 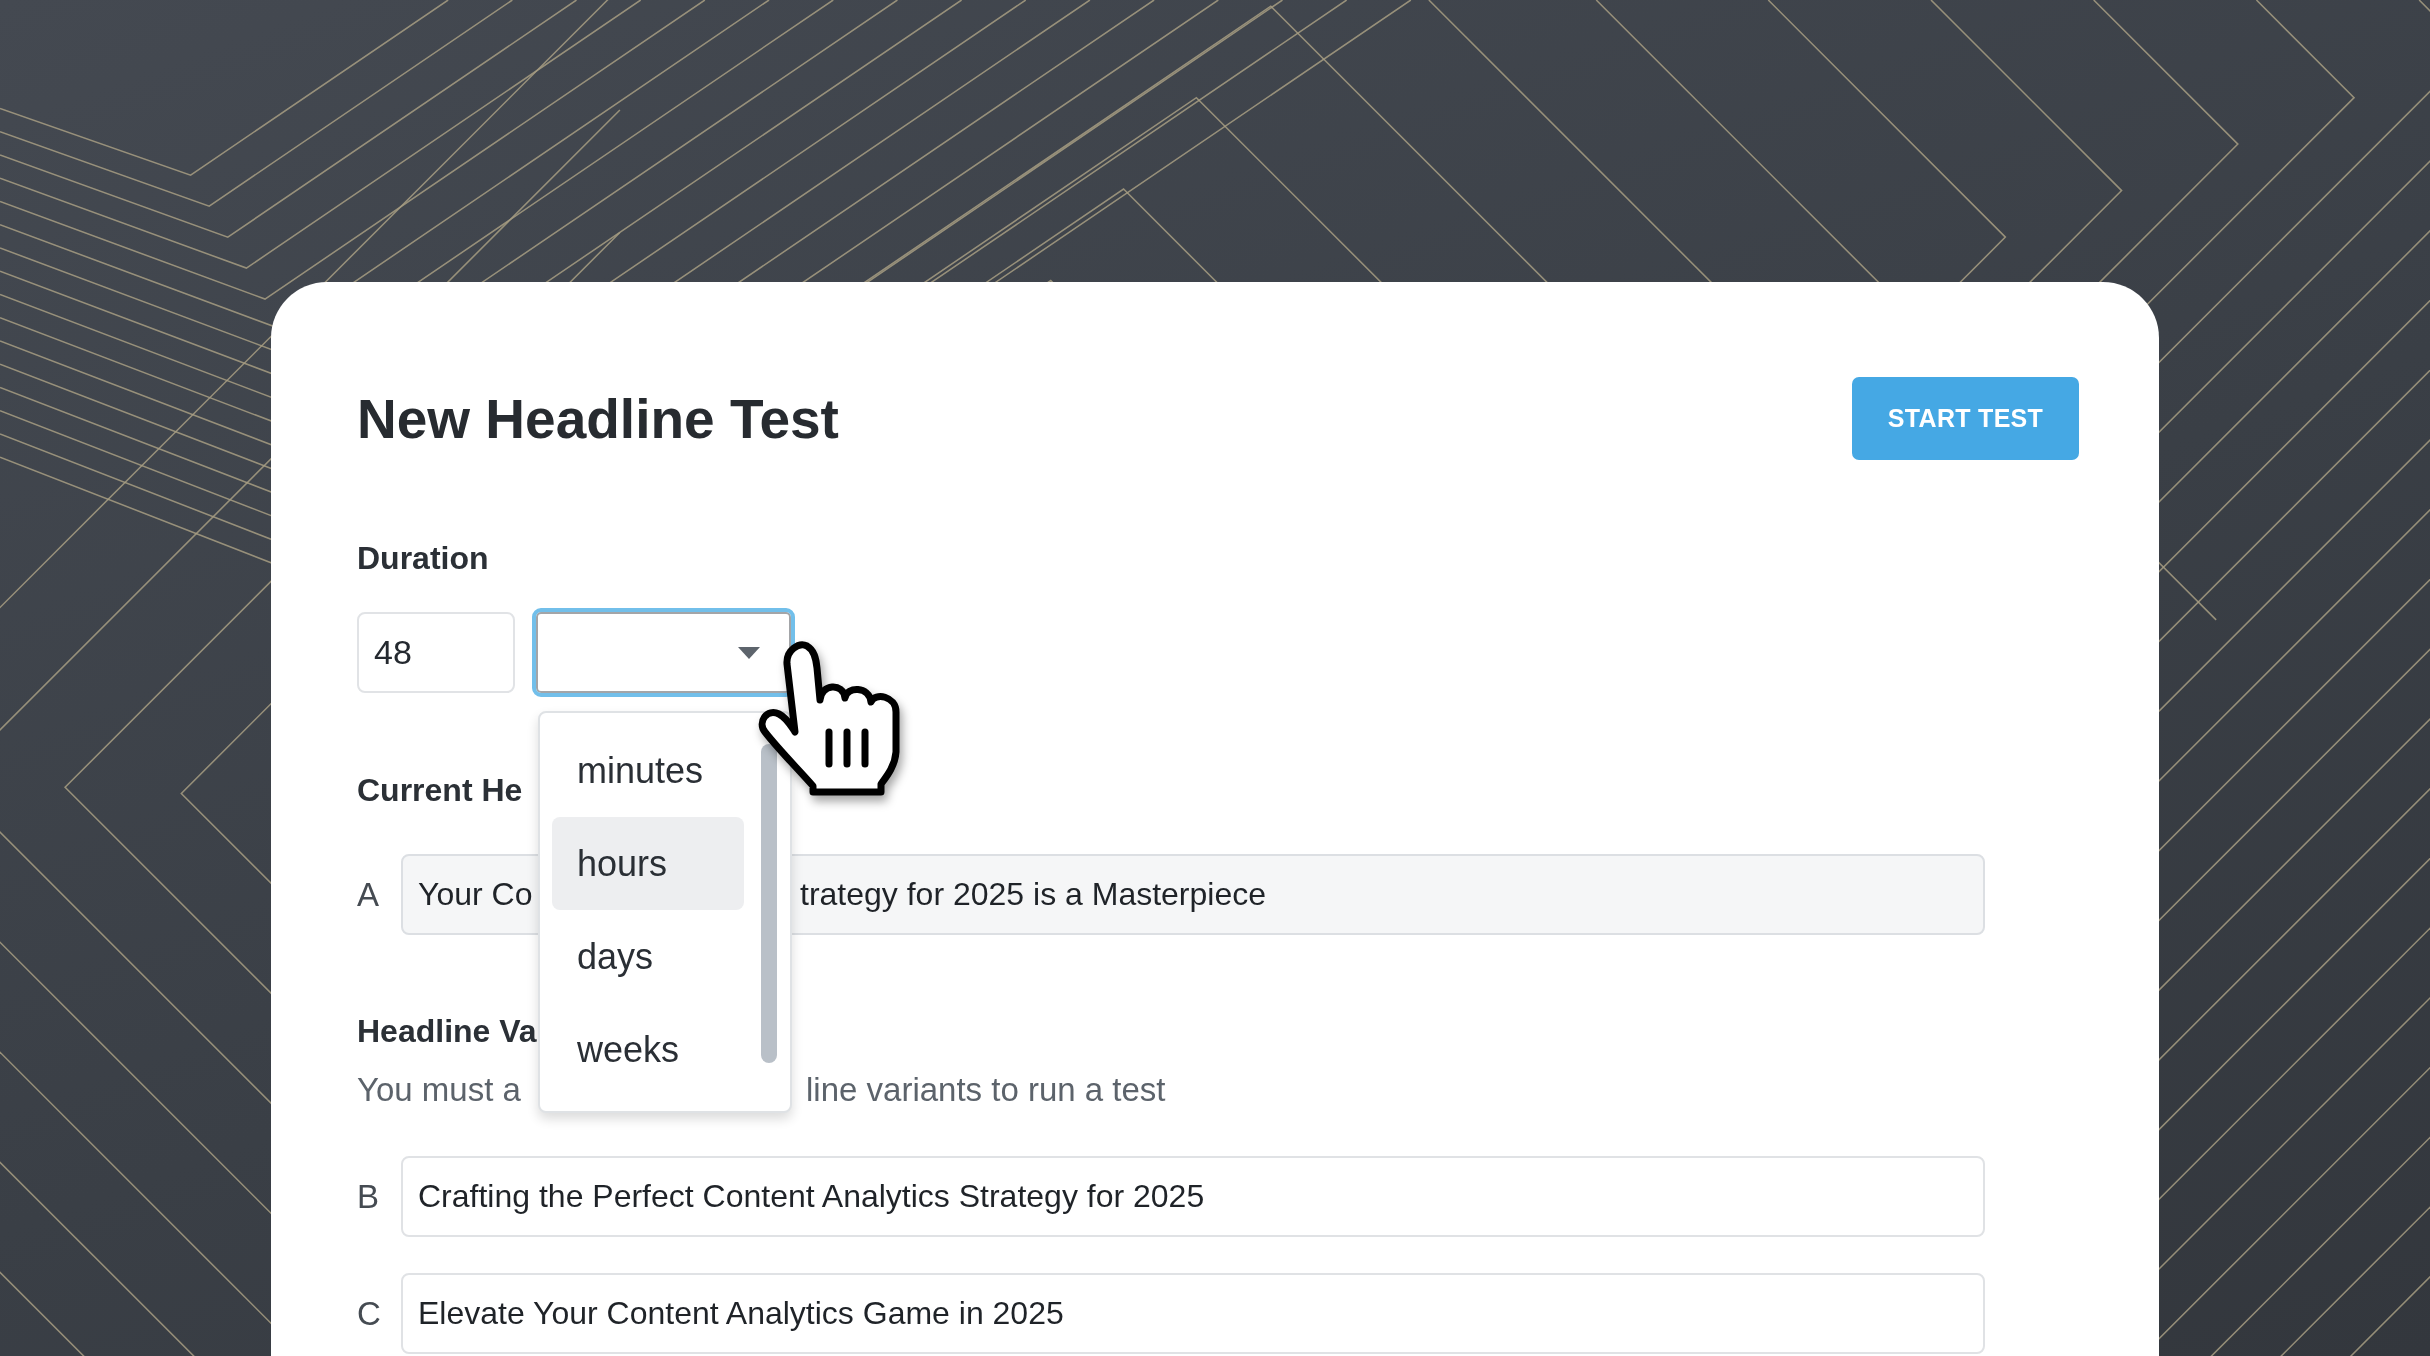 What do you see at coordinates (439, 1090) in the screenshot?
I see `helper-text: You must a` at bounding box center [439, 1090].